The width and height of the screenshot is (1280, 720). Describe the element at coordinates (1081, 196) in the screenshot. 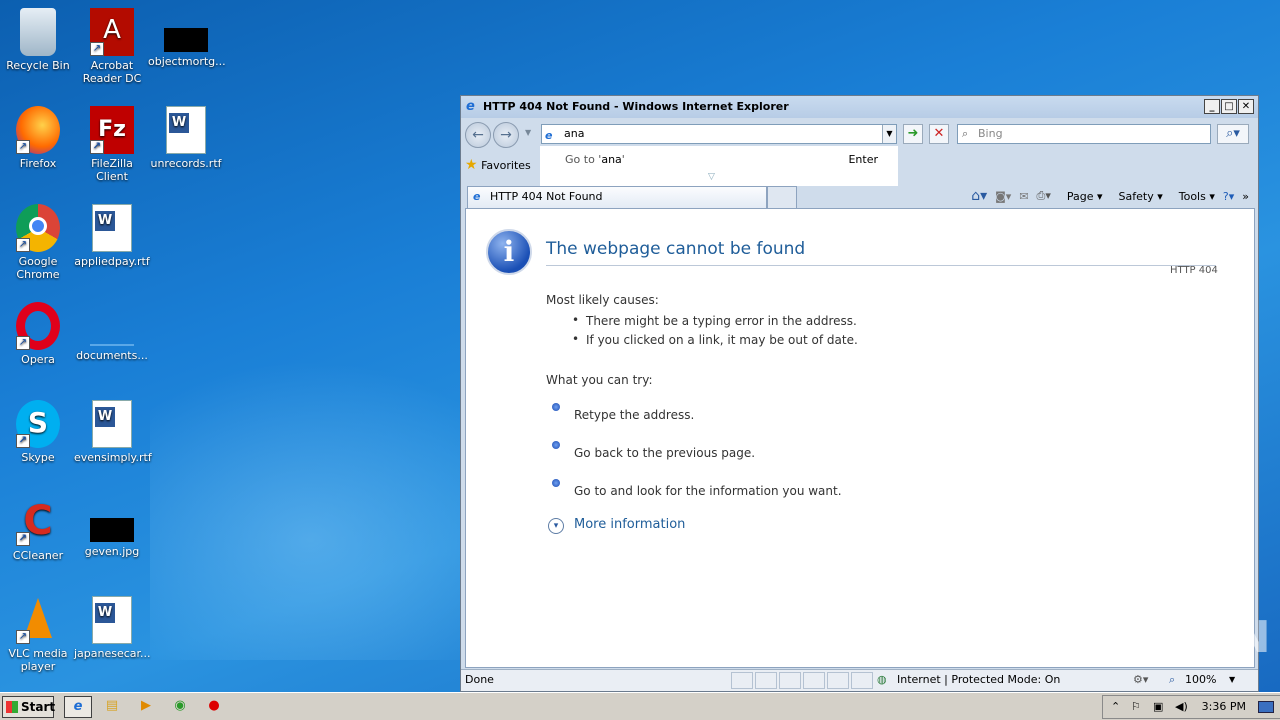

I see `page-menu: Page ▾` at that location.